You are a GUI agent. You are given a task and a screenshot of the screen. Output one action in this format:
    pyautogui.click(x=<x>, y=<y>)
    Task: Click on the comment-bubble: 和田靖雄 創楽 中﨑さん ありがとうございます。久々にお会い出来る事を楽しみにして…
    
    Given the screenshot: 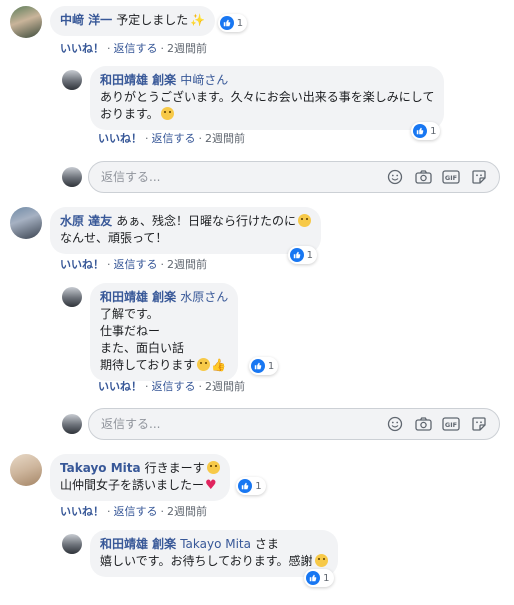 What is the action you would take?
    pyautogui.click(x=267, y=103)
    